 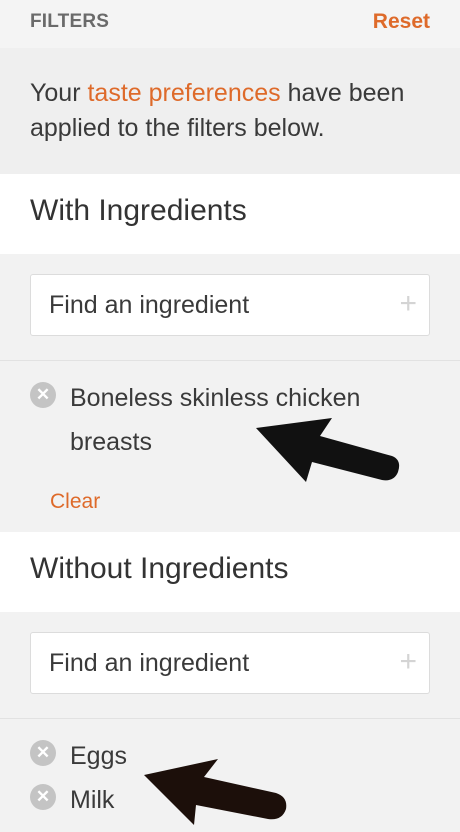 I want to click on reset-button: Reset, so click(x=401, y=22).